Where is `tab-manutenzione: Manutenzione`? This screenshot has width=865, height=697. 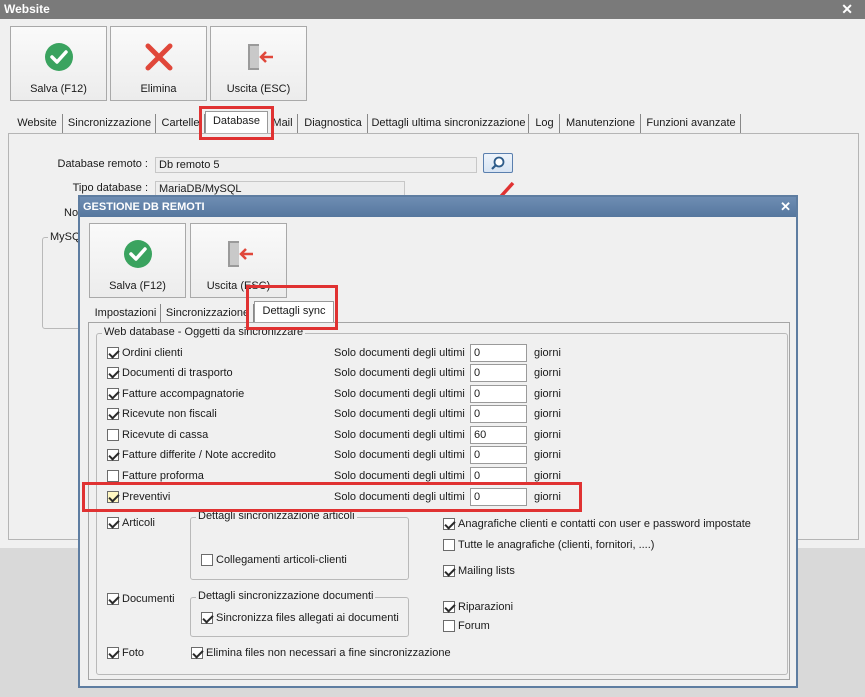 tab-manutenzione: Manutenzione is located at coordinates (601, 124).